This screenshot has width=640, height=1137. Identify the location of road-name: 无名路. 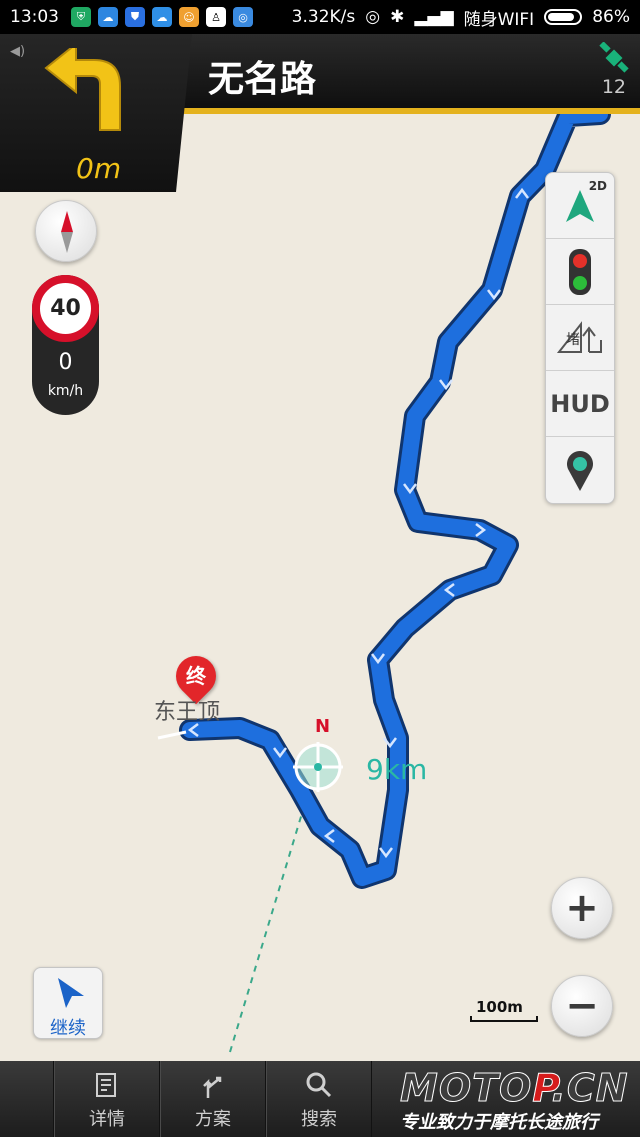
(262, 79).